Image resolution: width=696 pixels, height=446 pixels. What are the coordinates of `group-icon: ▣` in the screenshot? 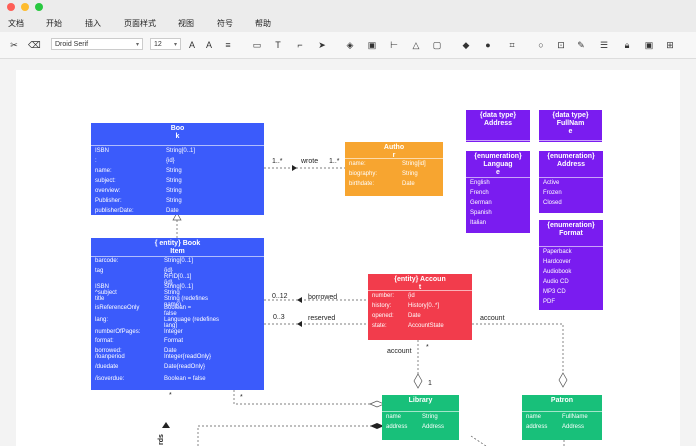 It's located at (372, 45).